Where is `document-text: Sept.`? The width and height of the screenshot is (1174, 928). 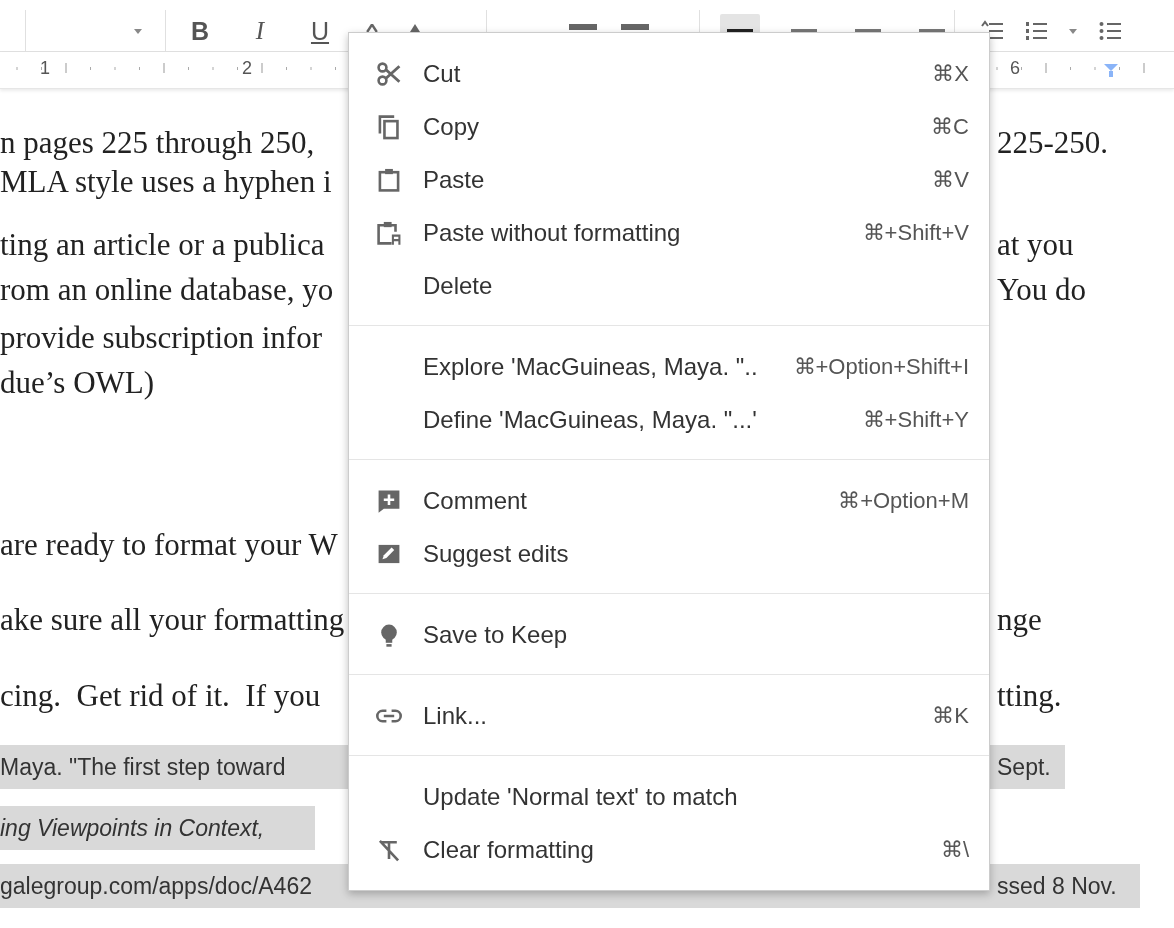
document-text: Sept. is located at coordinates (1024, 767).